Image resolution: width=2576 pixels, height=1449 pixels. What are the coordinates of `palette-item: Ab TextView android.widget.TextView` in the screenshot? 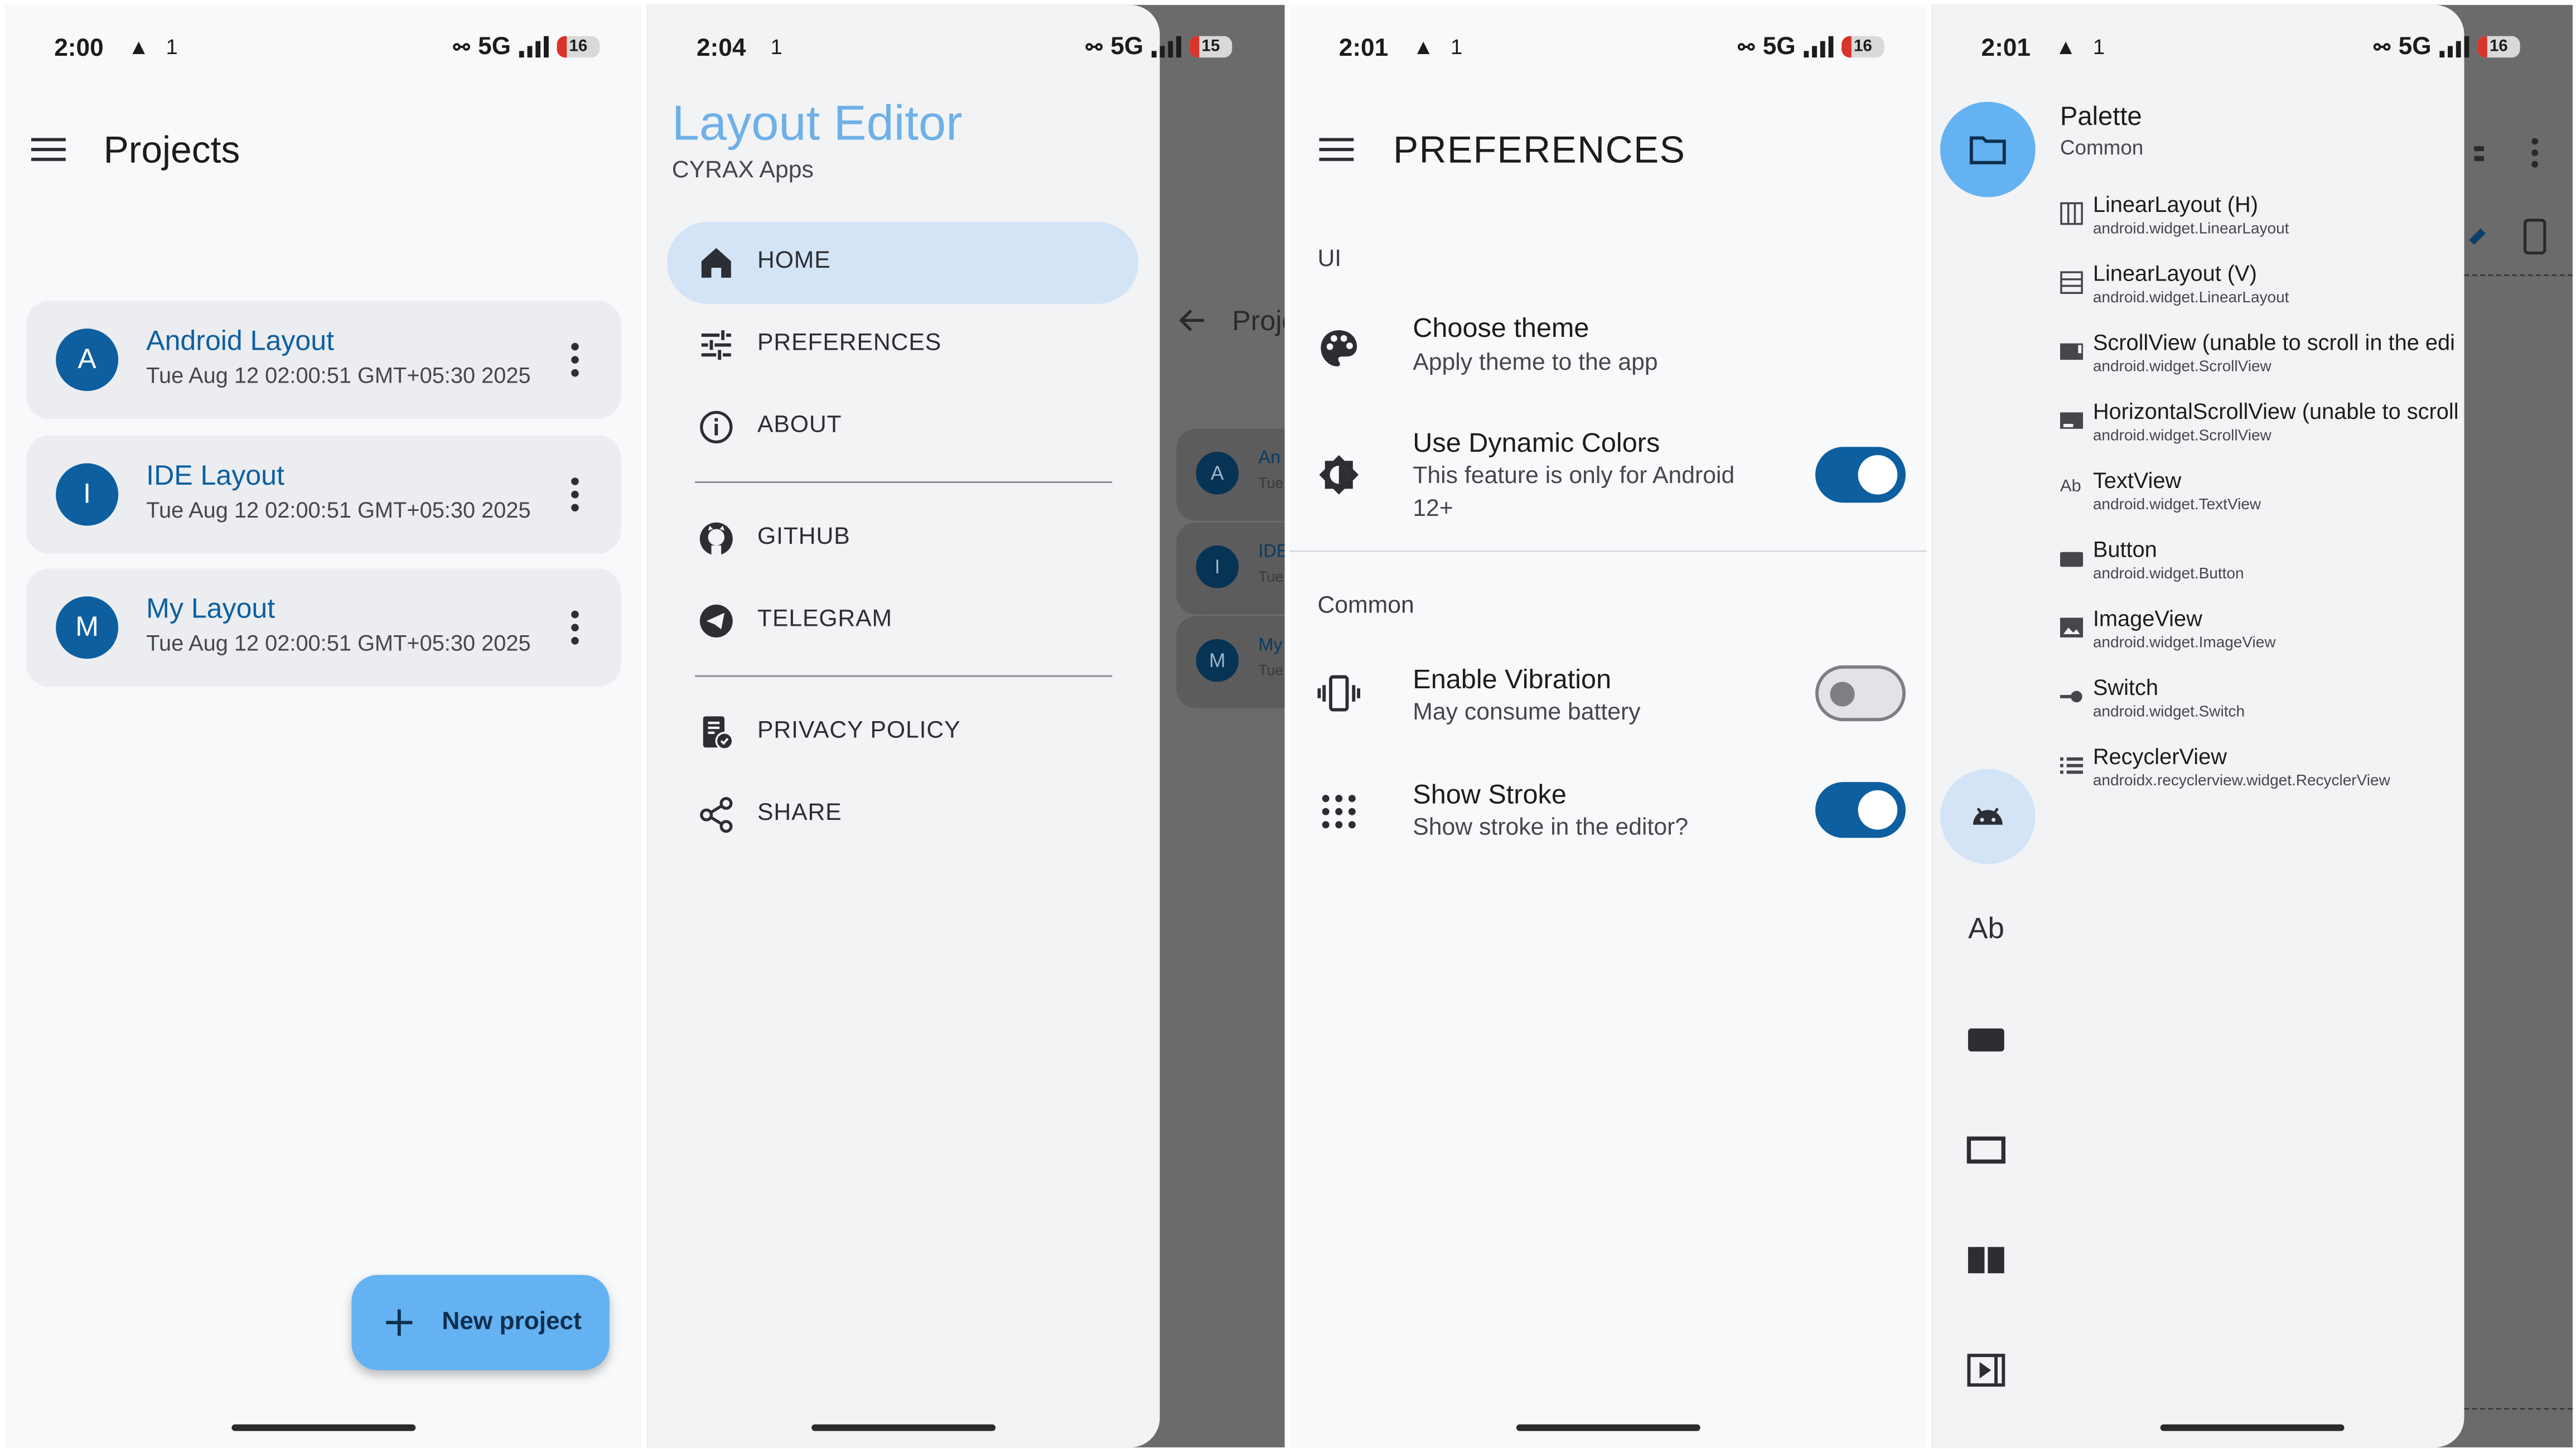 It's located at (2198, 500).